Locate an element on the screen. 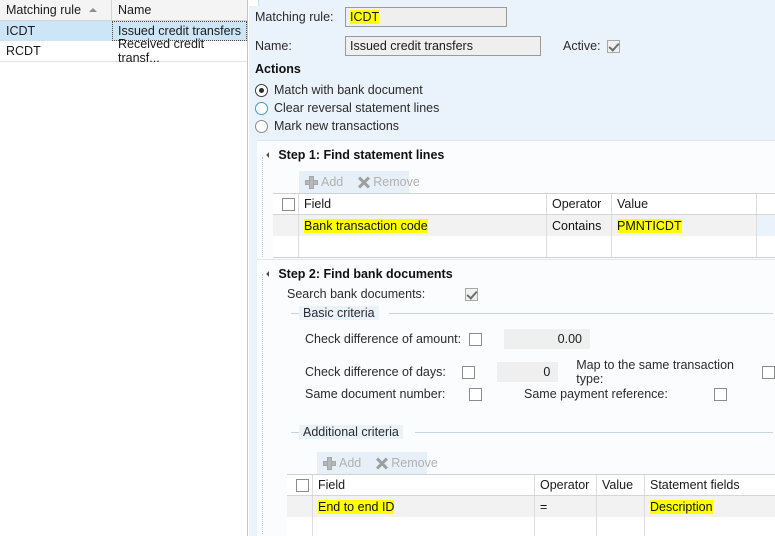  radio-clear-reversal-statement-lines: Clear reversal statement lines is located at coordinates (347, 108).